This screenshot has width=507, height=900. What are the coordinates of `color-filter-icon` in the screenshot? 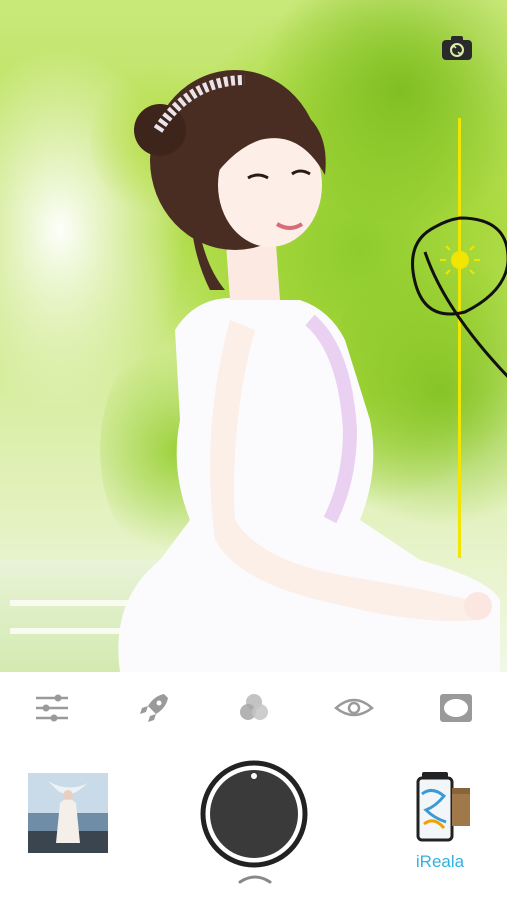 It's located at (254, 708).